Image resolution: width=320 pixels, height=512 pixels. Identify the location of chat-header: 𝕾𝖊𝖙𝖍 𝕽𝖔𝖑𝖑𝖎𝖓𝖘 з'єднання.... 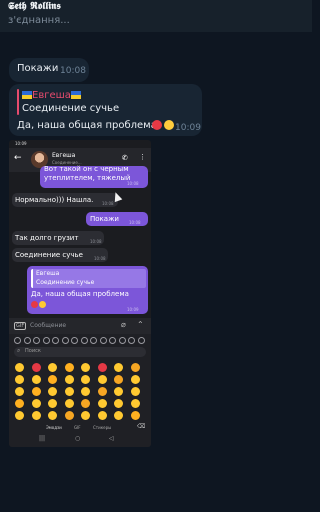
(156, 16).